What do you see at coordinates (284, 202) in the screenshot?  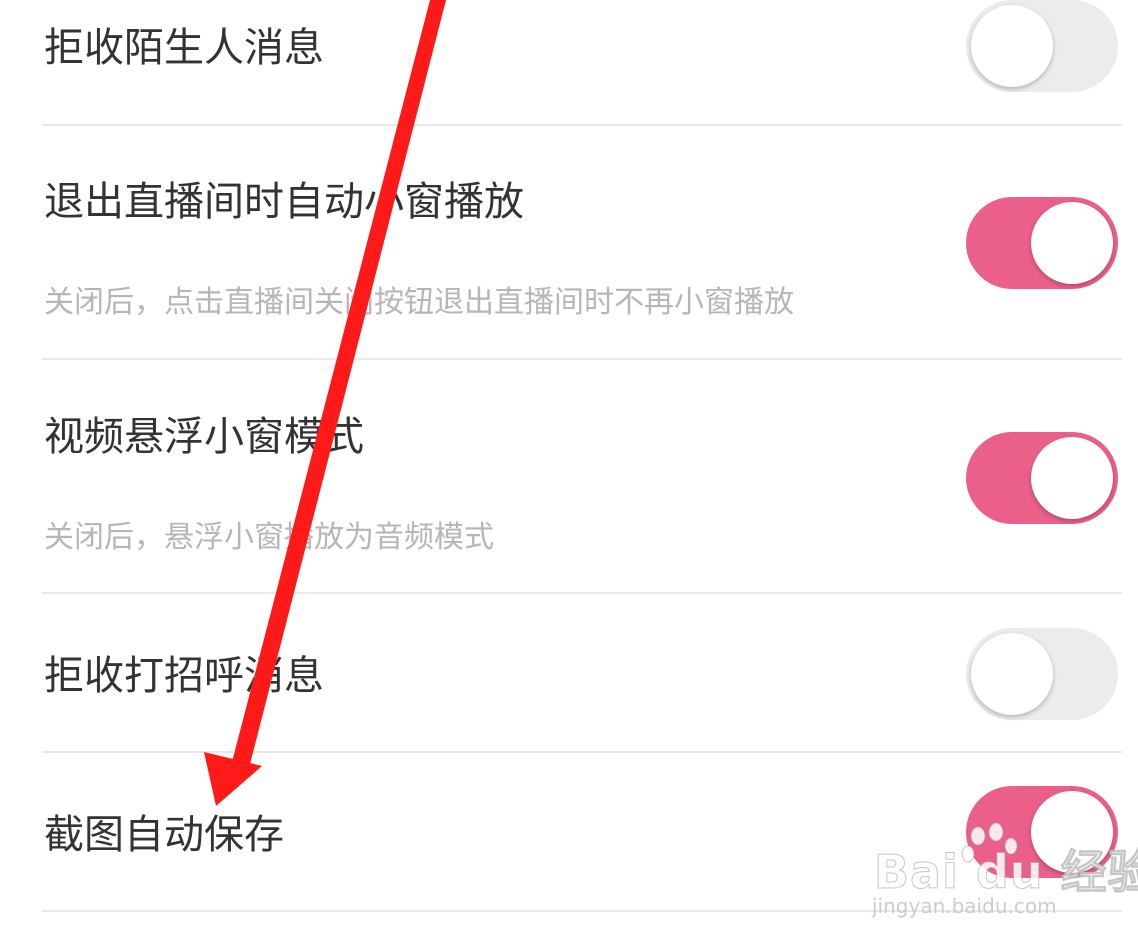 I see `setting-title: 退出直播间时自动小窗播放` at bounding box center [284, 202].